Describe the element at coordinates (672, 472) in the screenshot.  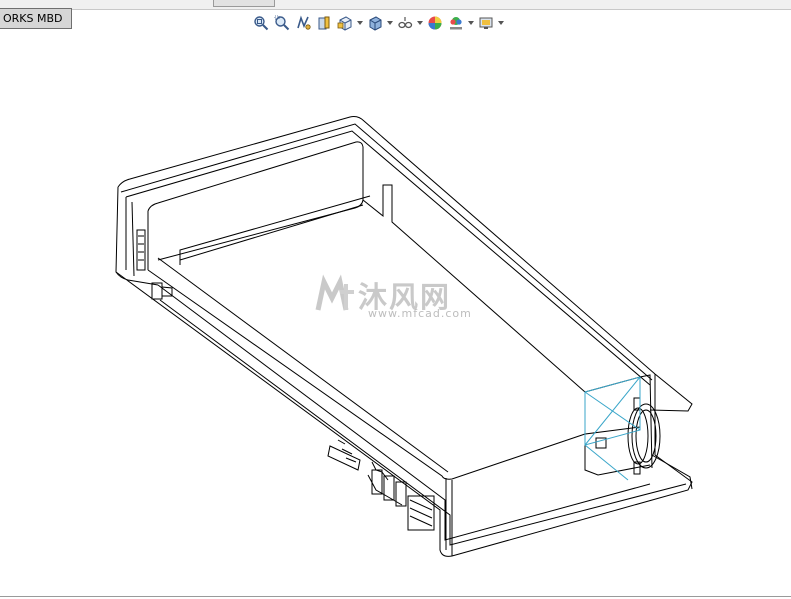
I see `model-bottom-flange` at that location.